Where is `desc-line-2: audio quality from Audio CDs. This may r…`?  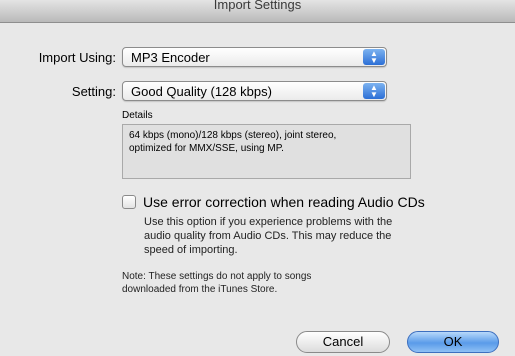 desc-line-2: audio quality from Audio CDs. This may r… is located at coordinates (268, 236).